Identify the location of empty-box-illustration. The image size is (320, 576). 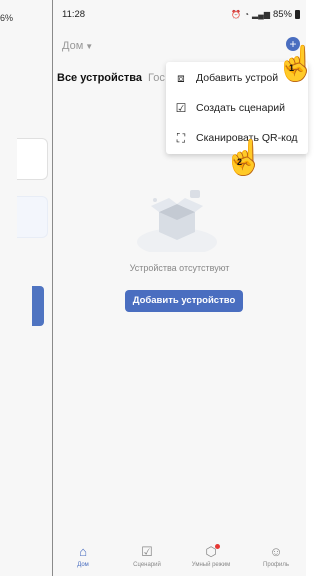
(177, 218).